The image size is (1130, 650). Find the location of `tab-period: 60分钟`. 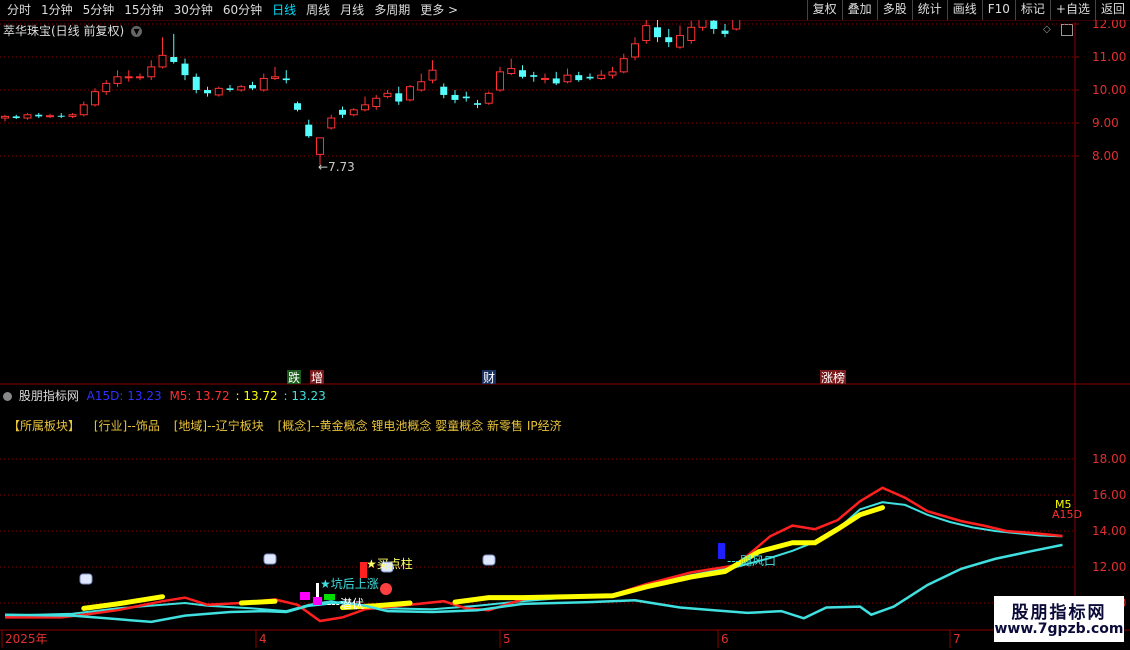

tab-period: 60分钟 is located at coordinates (242, 10).